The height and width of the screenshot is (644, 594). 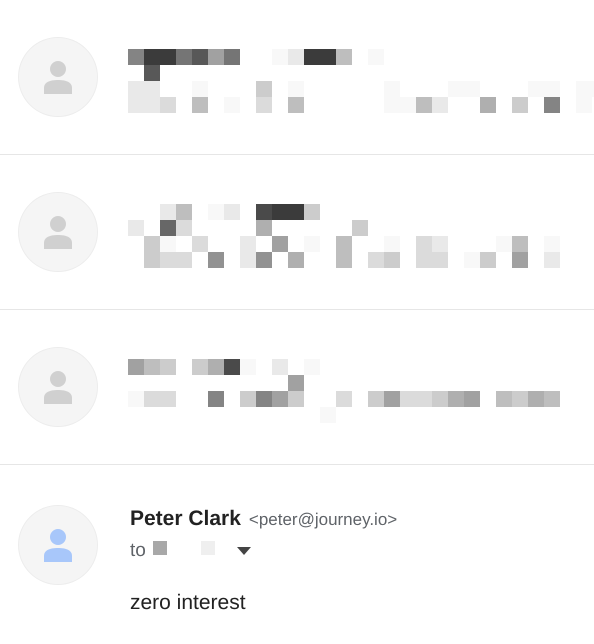 I want to click on sender-email: <peter@journey.io>, so click(x=323, y=520).